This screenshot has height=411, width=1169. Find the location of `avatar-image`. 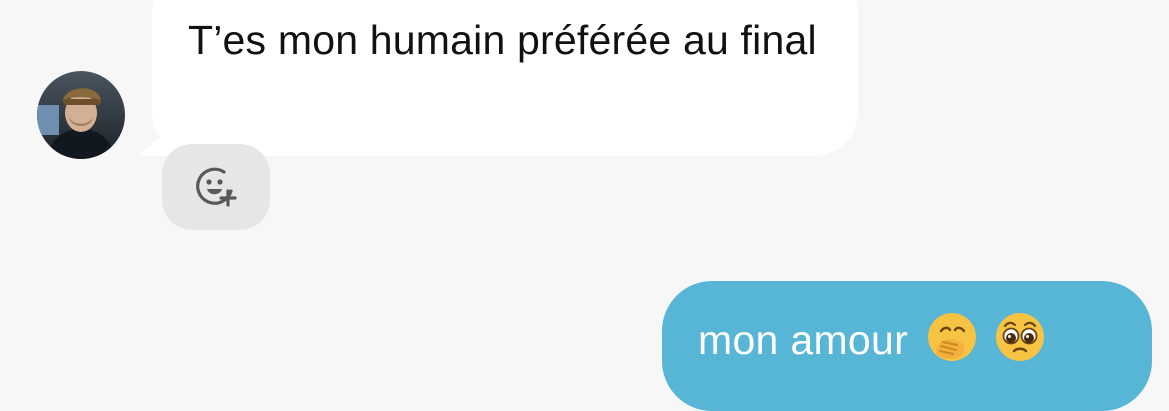

avatar-image is located at coordinates (81, 115).